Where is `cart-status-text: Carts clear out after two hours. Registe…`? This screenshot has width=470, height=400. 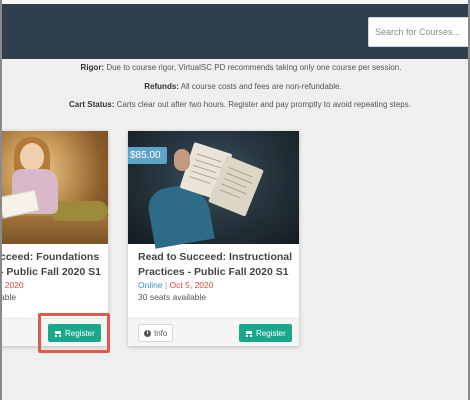
cart-status-text: Carts clear out after two hours. Registe… is located at coordinates (262, 104).